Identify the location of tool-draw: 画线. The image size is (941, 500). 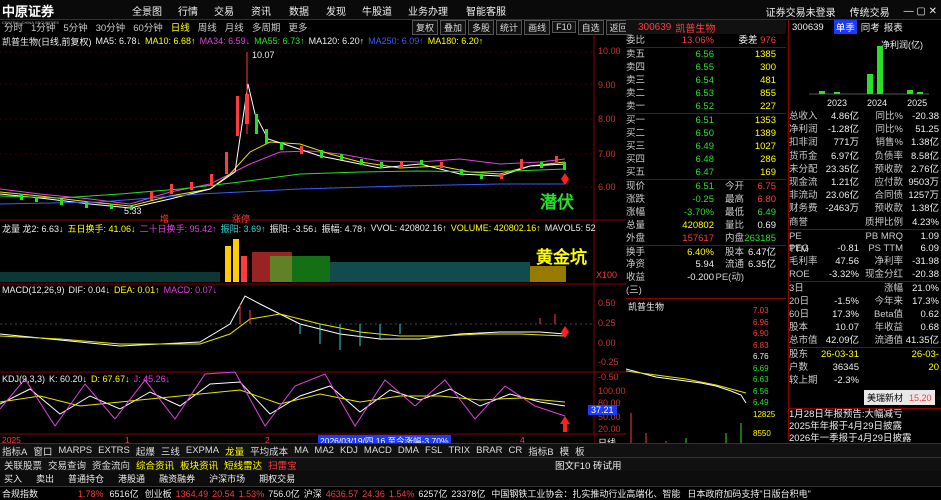
(537, 27).